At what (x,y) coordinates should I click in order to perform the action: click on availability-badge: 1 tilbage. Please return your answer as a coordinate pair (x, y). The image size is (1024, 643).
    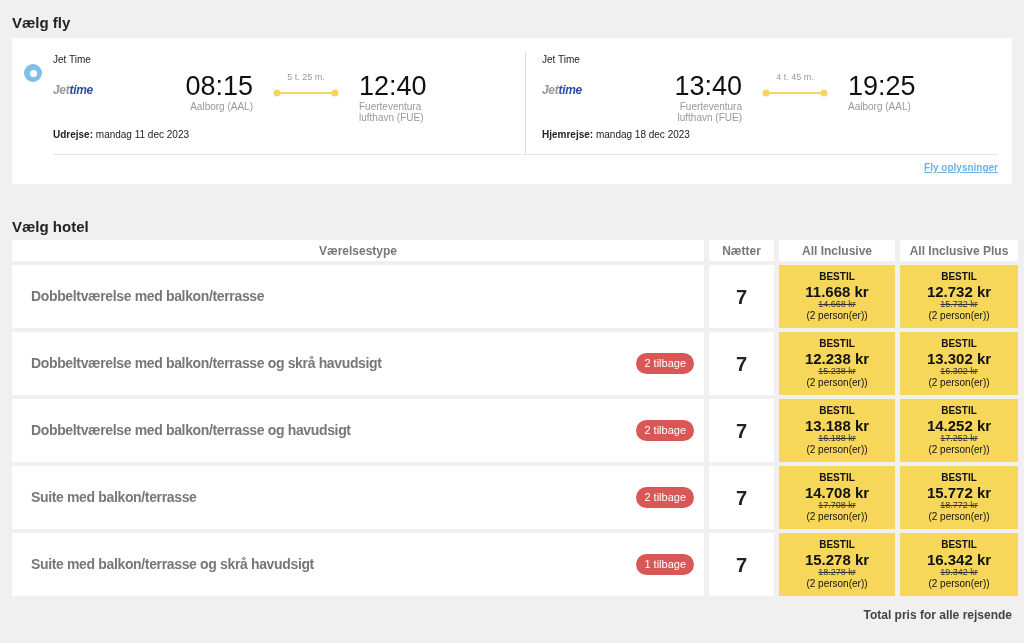
    Looking at the image, I should click on (665, 564).